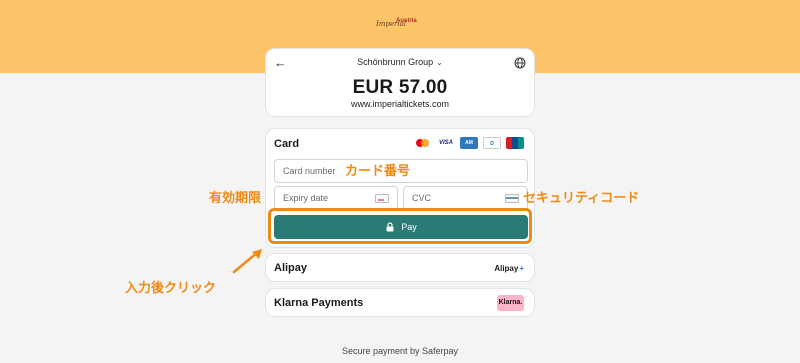 This screenshot has width=800, height=363. Describe the element at coordinates (406, 21) in the screenshot. I see `logo-brand: Austria` at that location.